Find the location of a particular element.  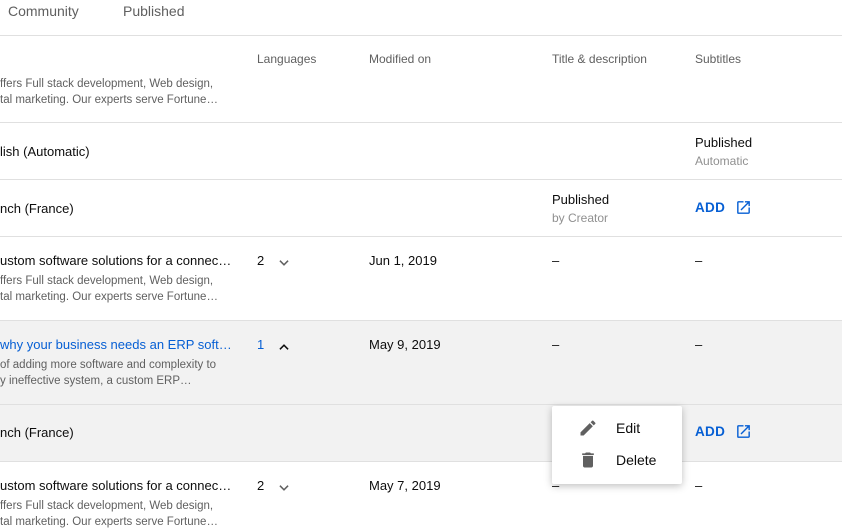

menu-item-delete: Delete is located at coordinates (617, 460).